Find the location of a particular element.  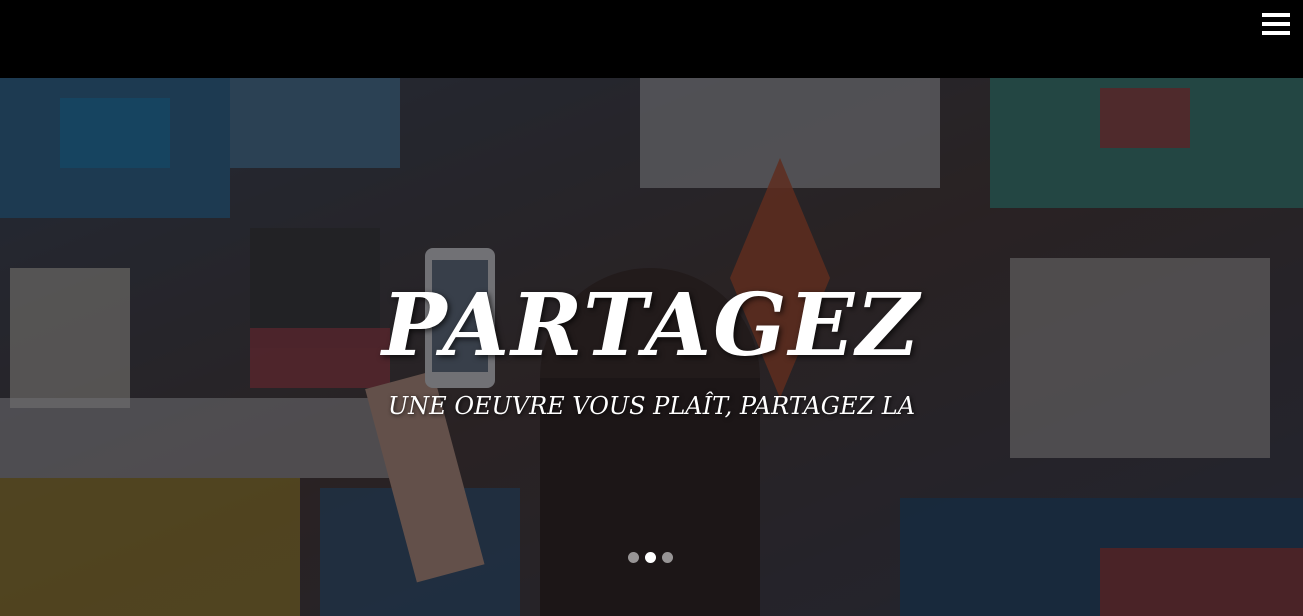

top-navbar is located at coordinates (651, 39).